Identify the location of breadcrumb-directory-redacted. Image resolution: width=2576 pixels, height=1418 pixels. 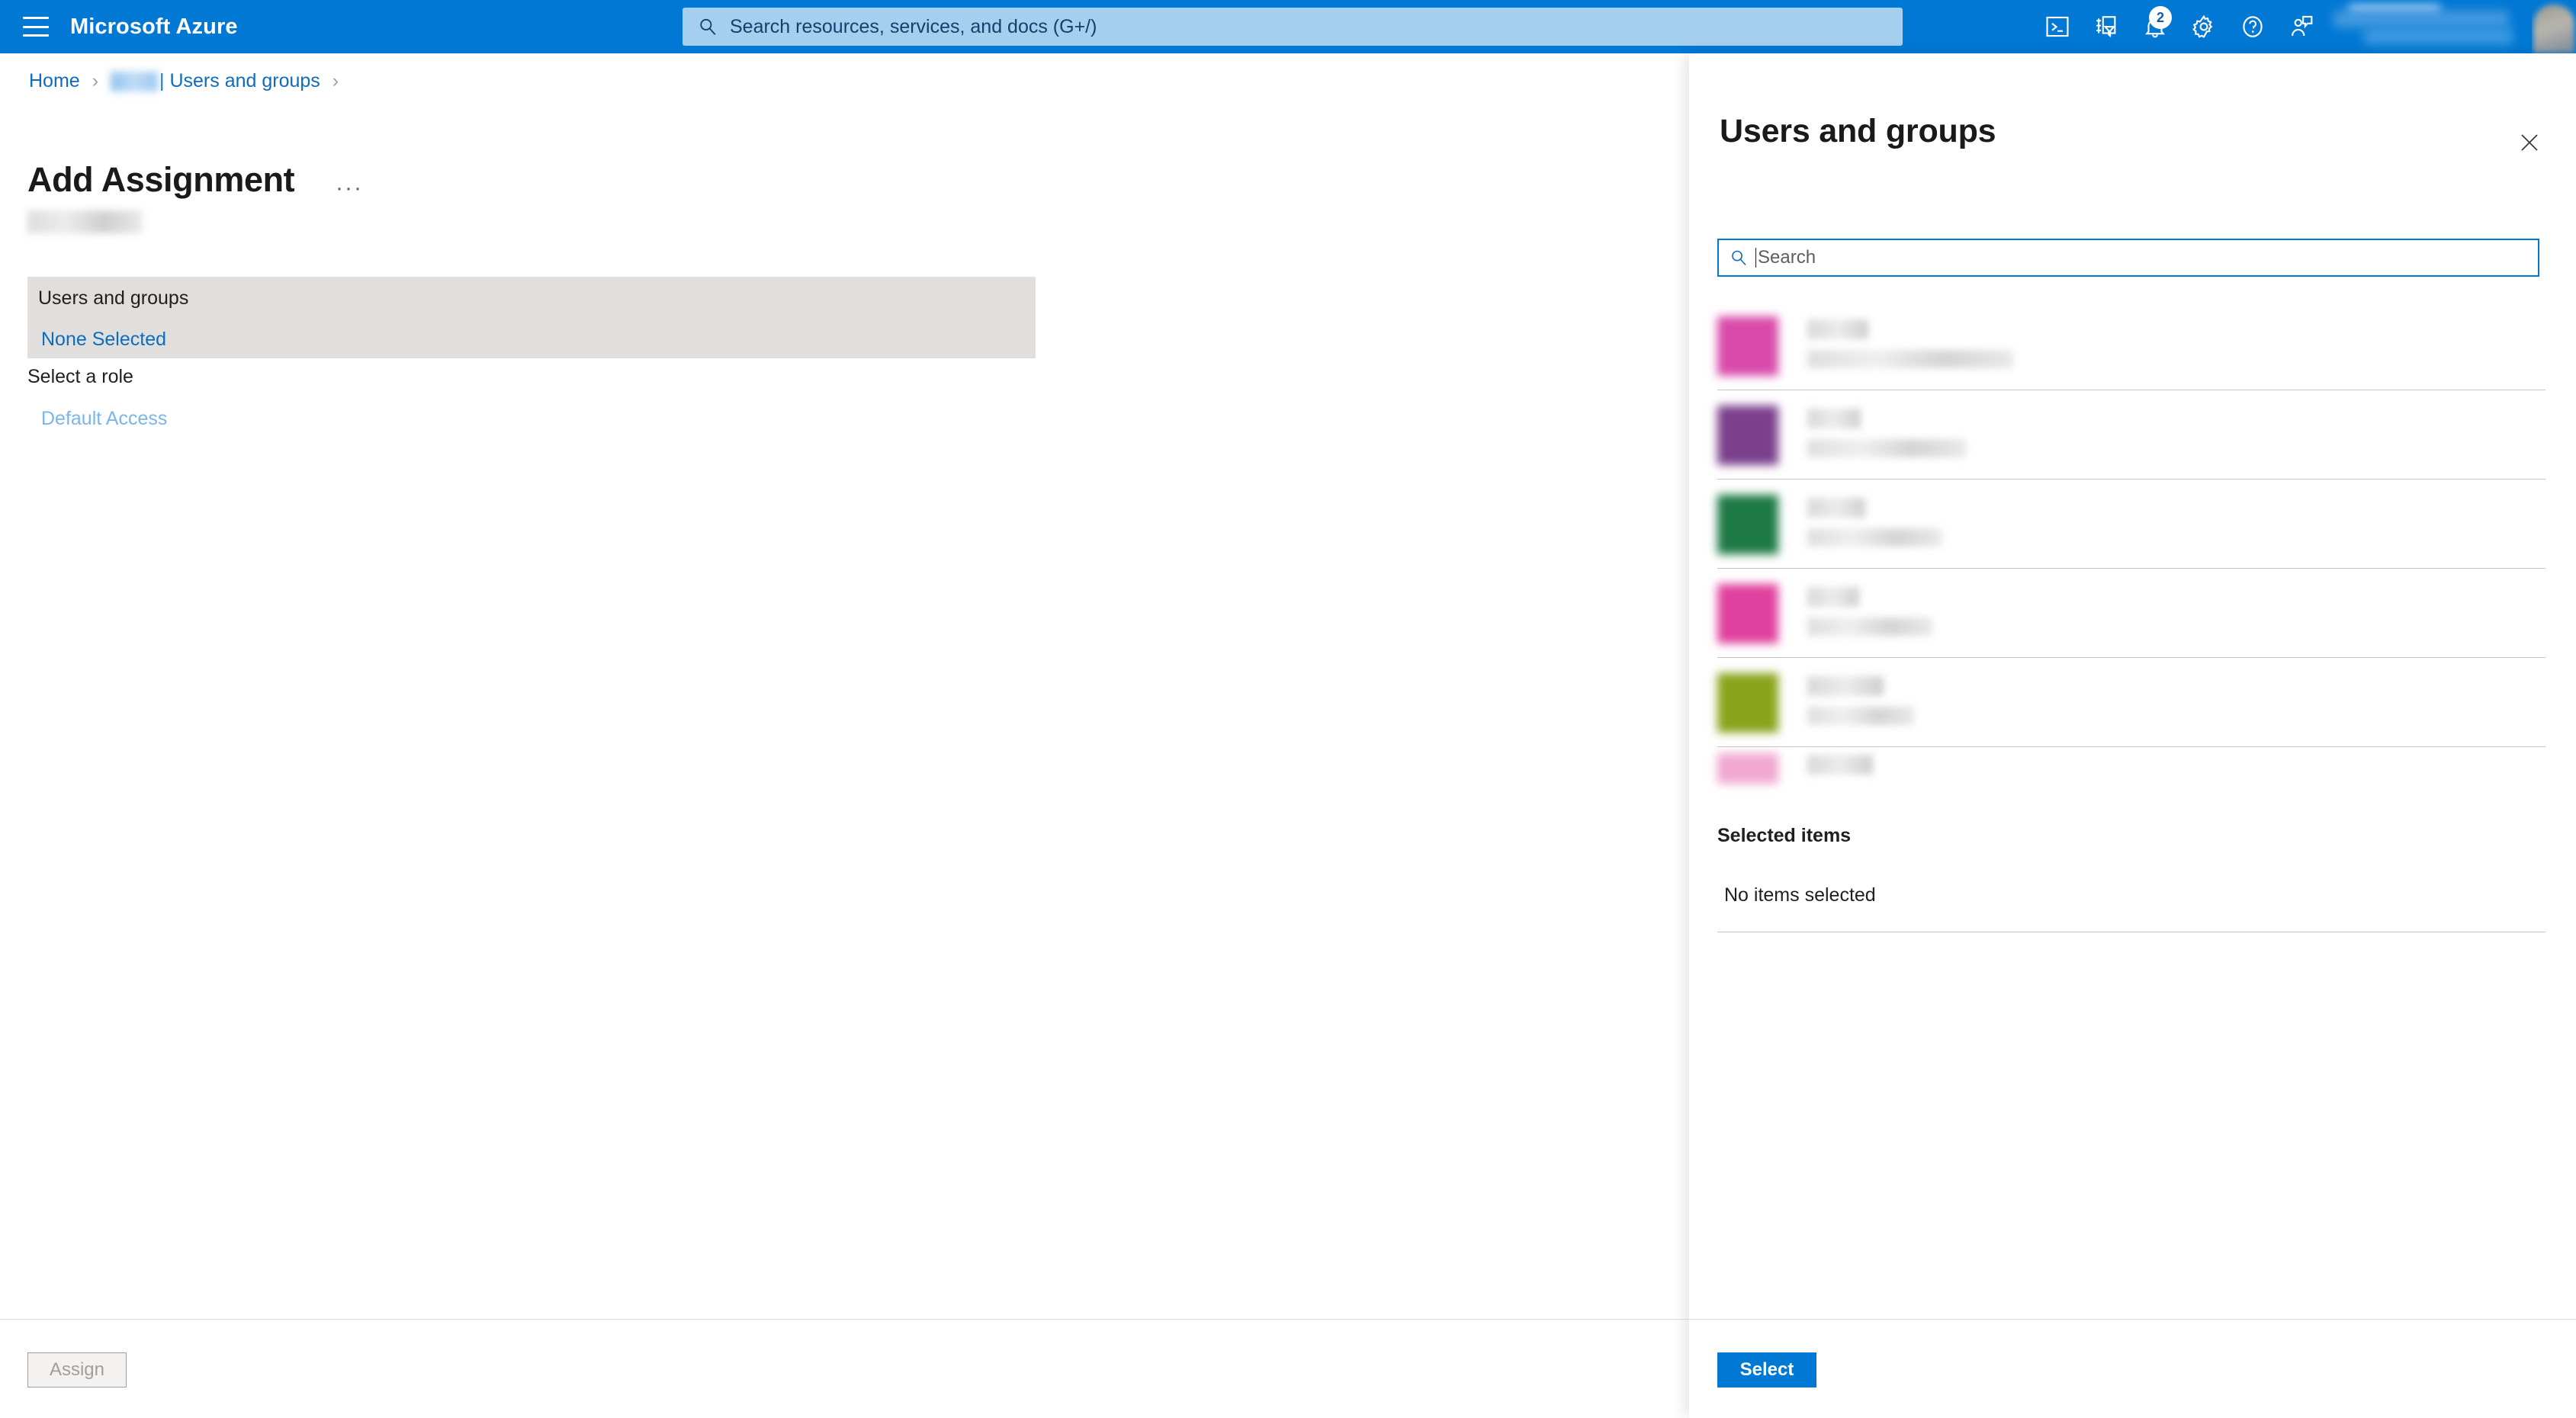
(135, 81).